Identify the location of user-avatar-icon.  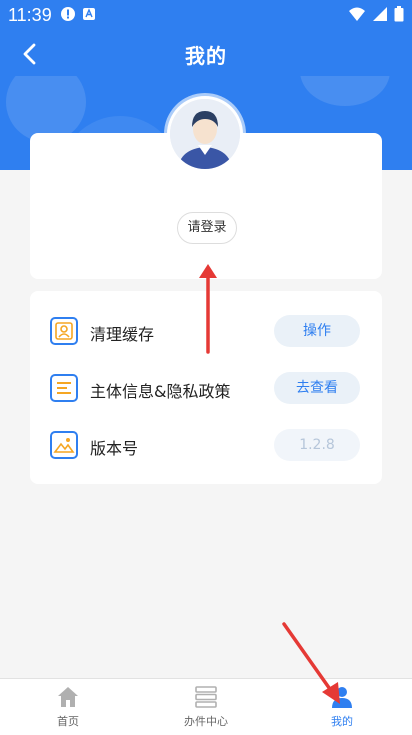
(205, 134).